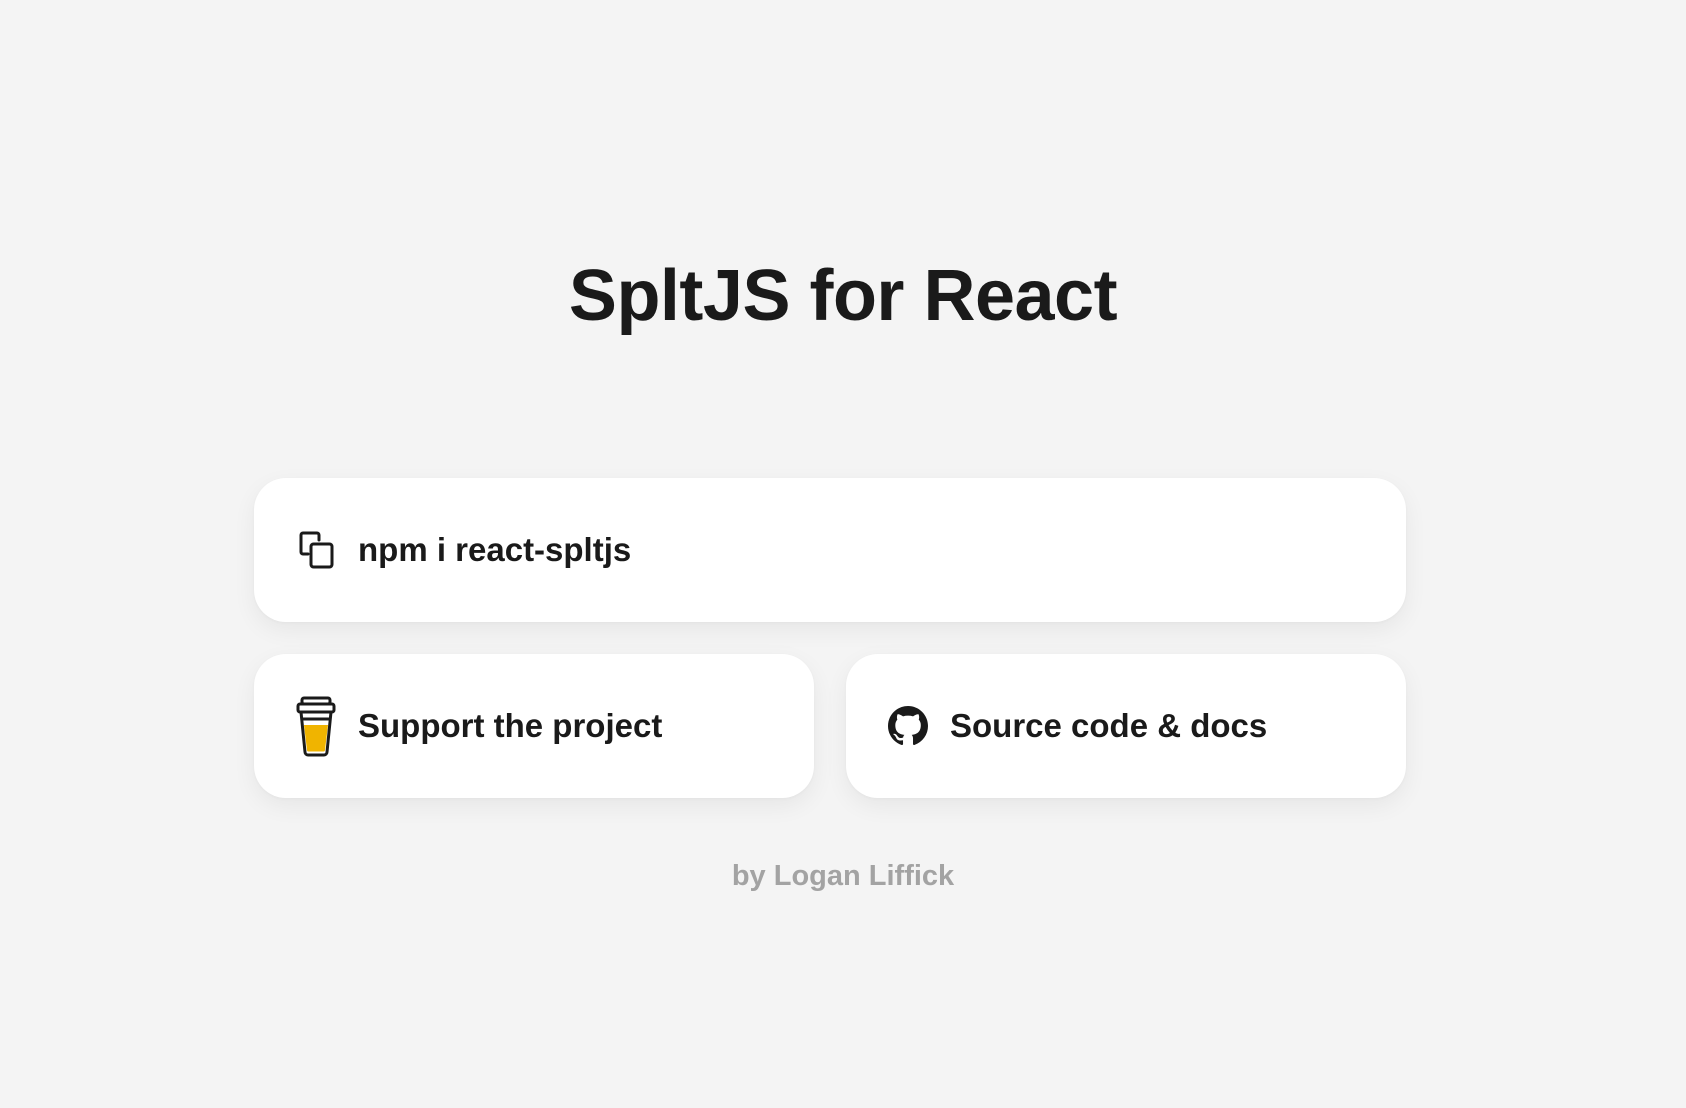  What do you see at coordinates (843, 876) in the screenshot?
I see `author-byline: by Logan Liffick` at bounding box center [843, 876].